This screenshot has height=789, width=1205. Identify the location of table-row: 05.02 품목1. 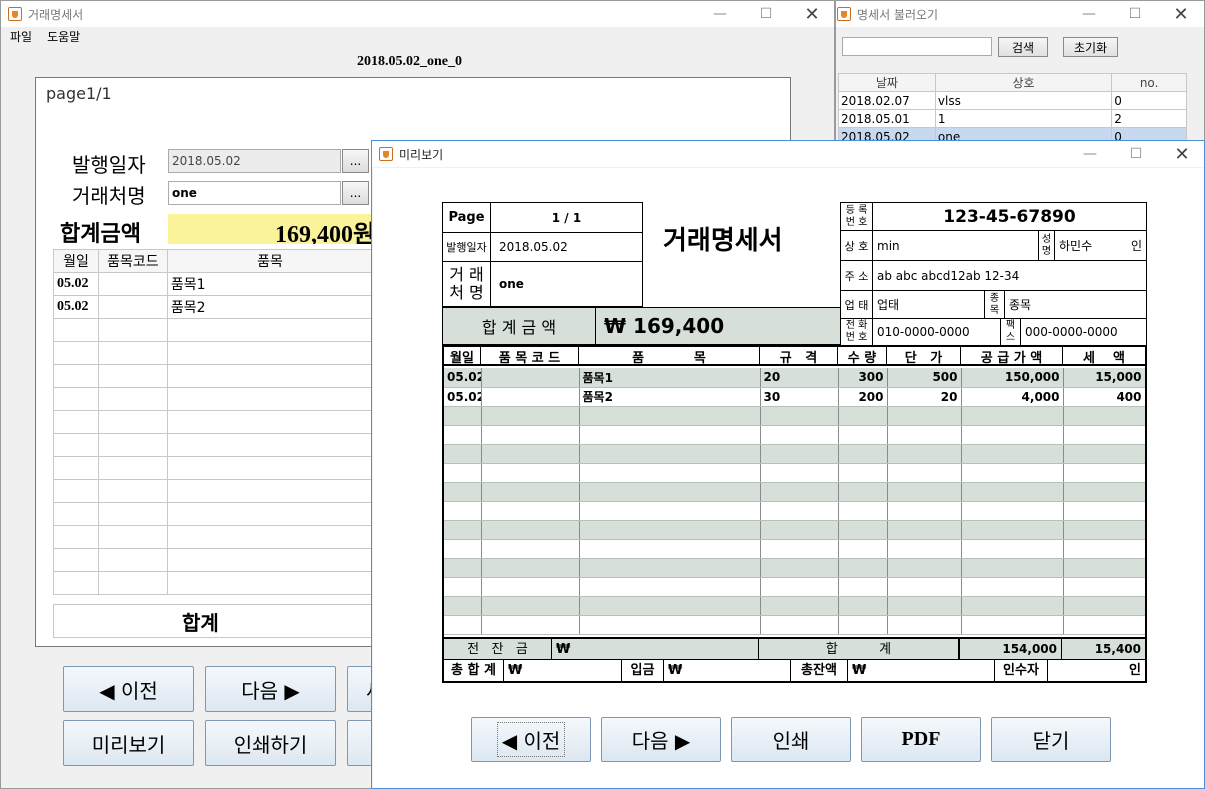
(213, 284).